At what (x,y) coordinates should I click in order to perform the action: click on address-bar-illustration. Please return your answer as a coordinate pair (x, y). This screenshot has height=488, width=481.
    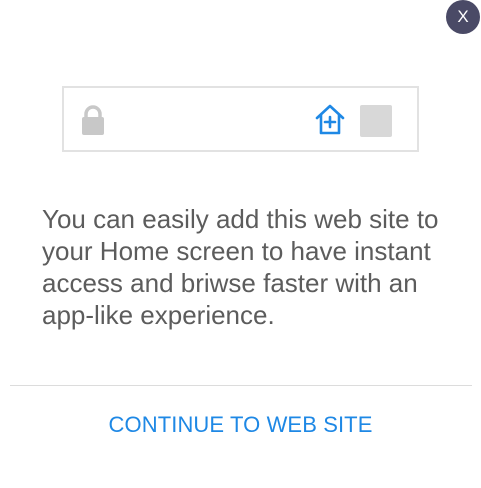
    Looking at the image, I should click on (240, 119).